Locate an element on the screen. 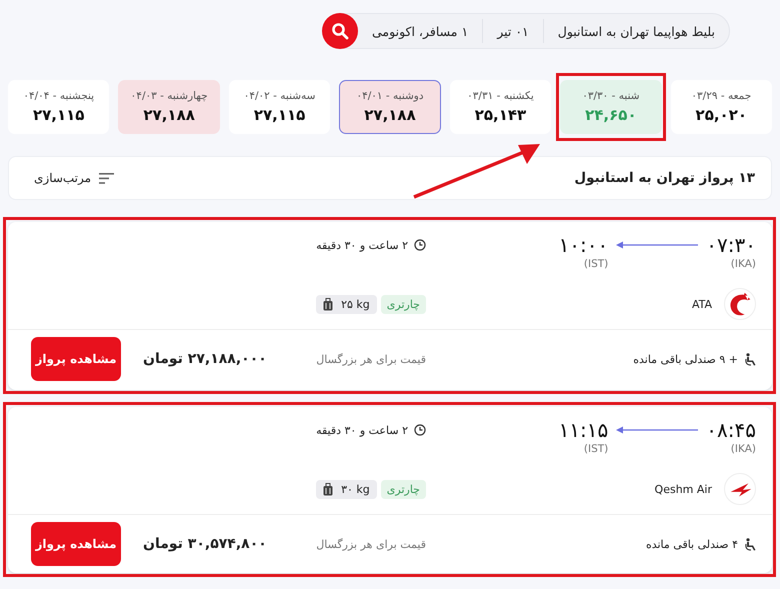 Image resolution: width=780 pixels, height=589 pixels. date-price: ۲۴,۶۵۰ is located at coordinates (611, 115).